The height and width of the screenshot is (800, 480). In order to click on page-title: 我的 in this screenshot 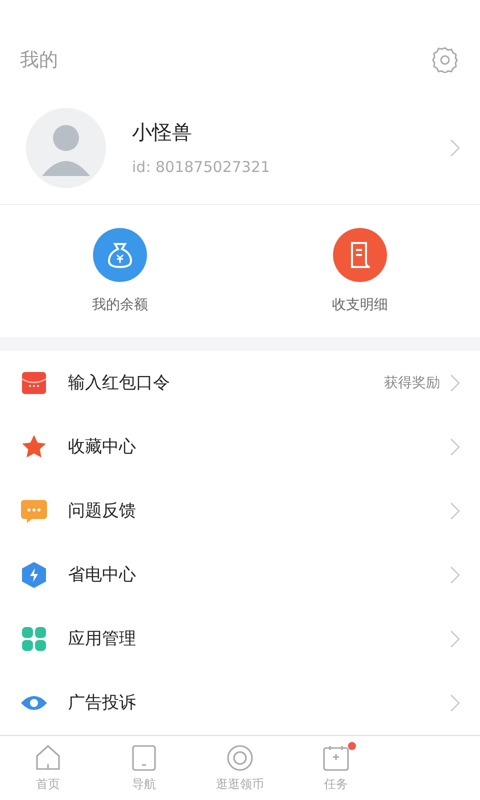, I will do `click(39, 60)`.